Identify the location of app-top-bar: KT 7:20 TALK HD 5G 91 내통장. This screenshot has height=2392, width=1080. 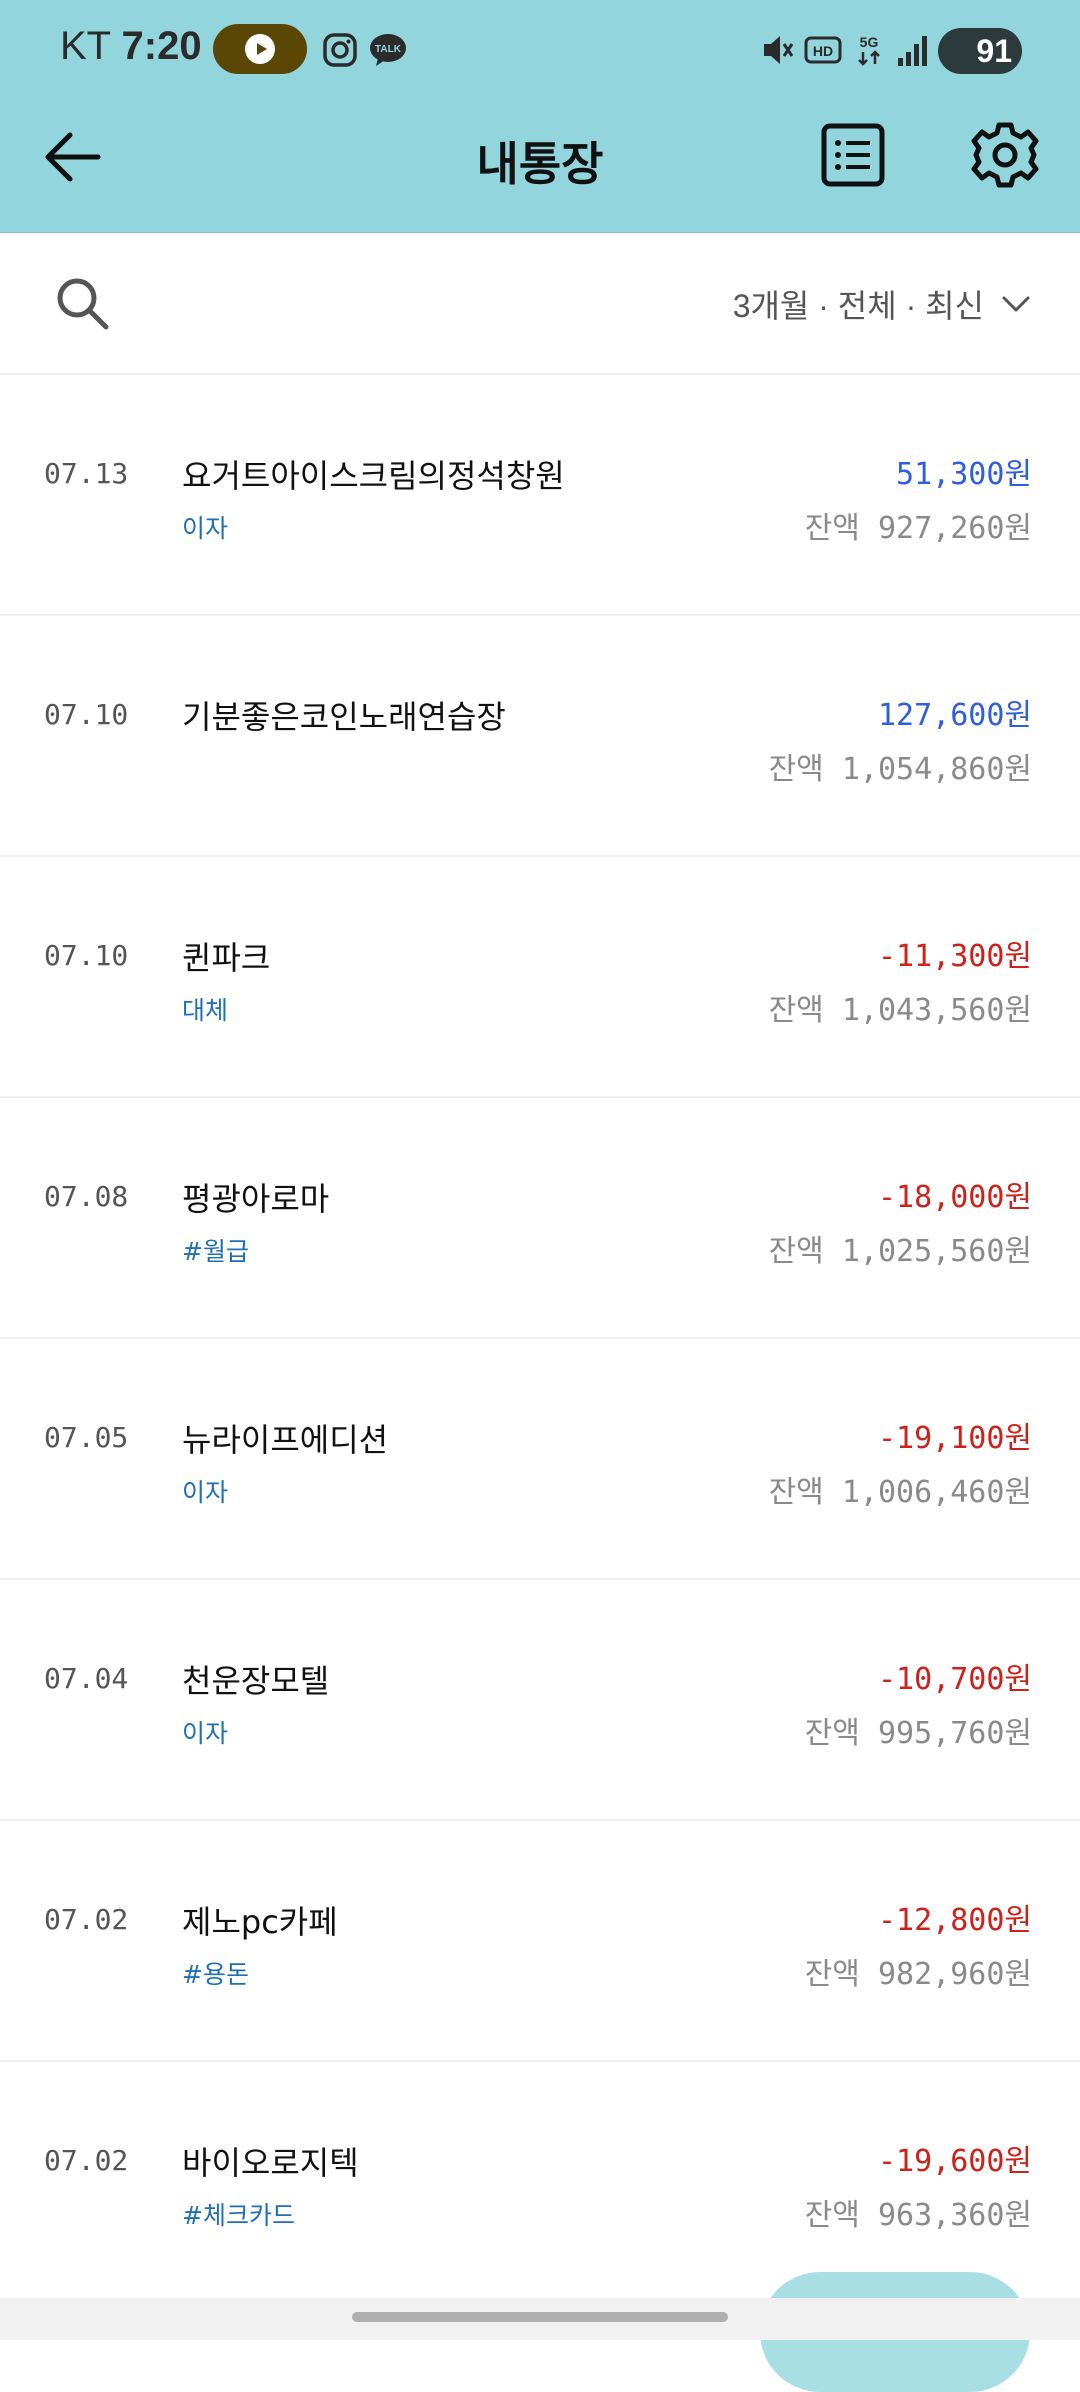
(540, 116).